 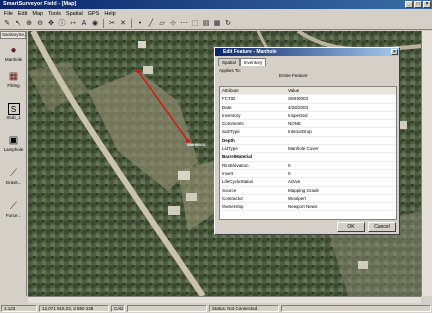 I want to click on table-row: RimElevation 0, so click(x=308, y=166).